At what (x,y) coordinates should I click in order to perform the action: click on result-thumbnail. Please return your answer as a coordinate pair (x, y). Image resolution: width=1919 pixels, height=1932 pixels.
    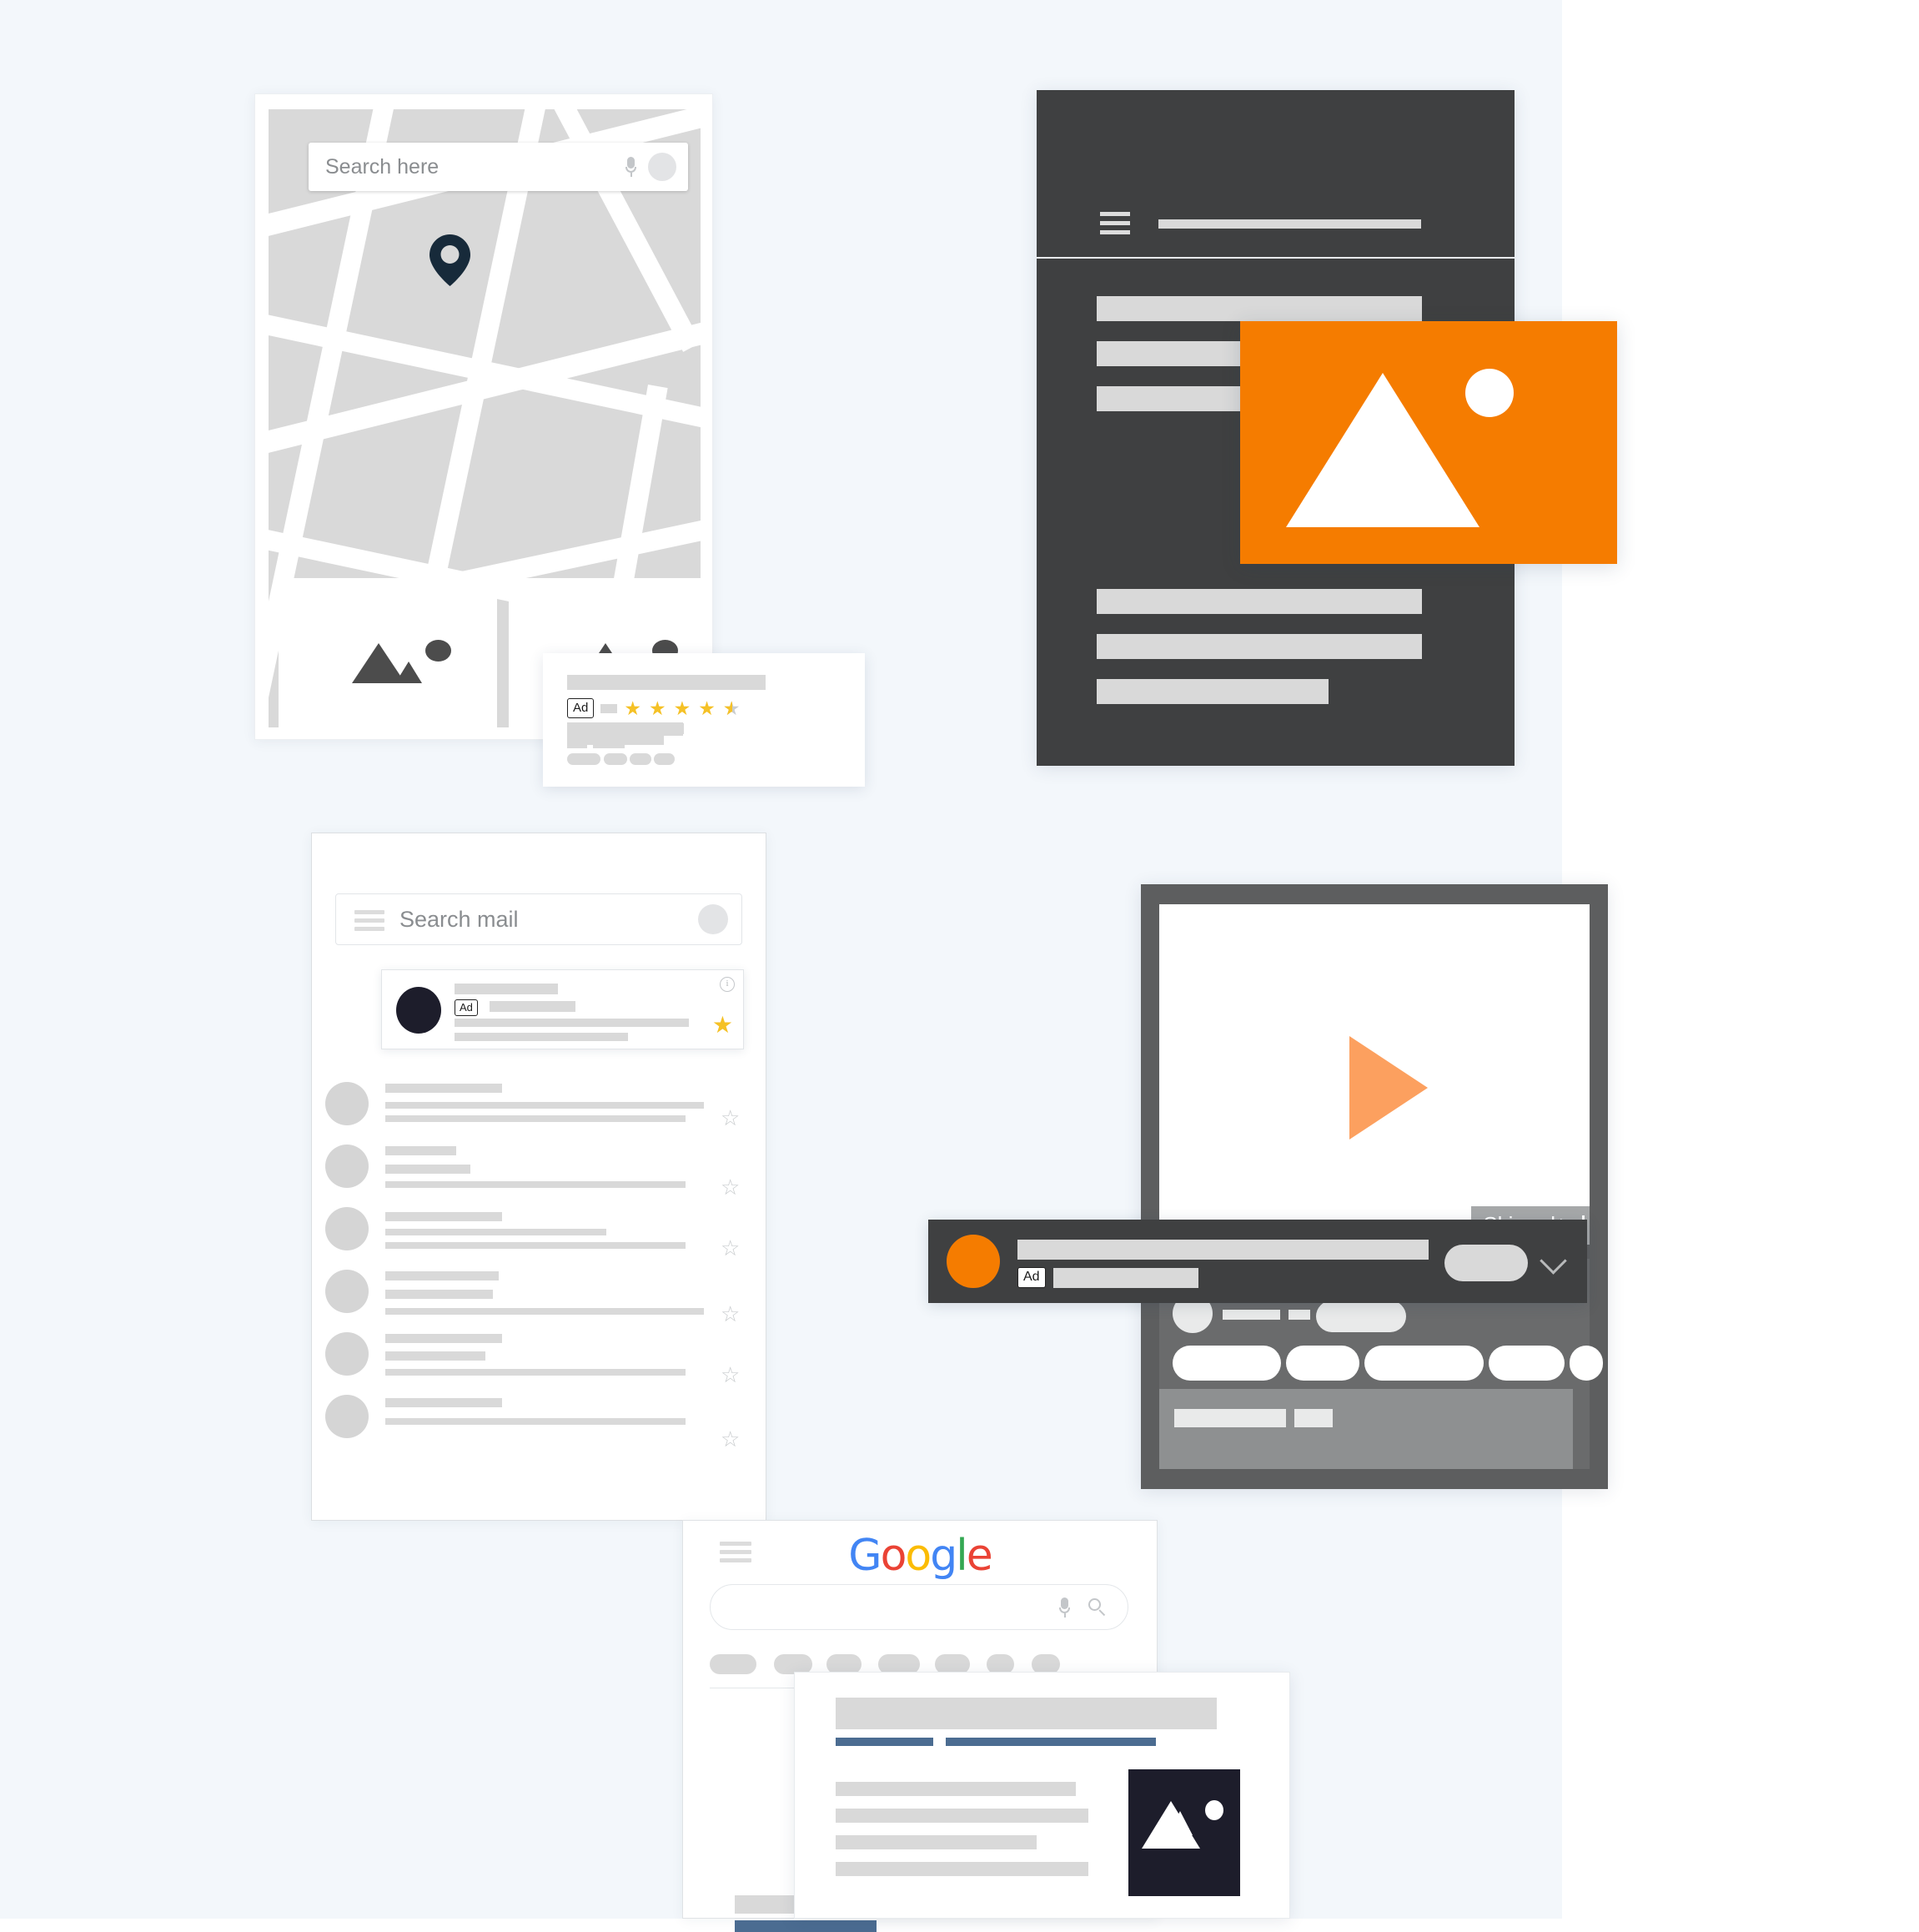
    Looking at the image, I should click on (1184, 1832).